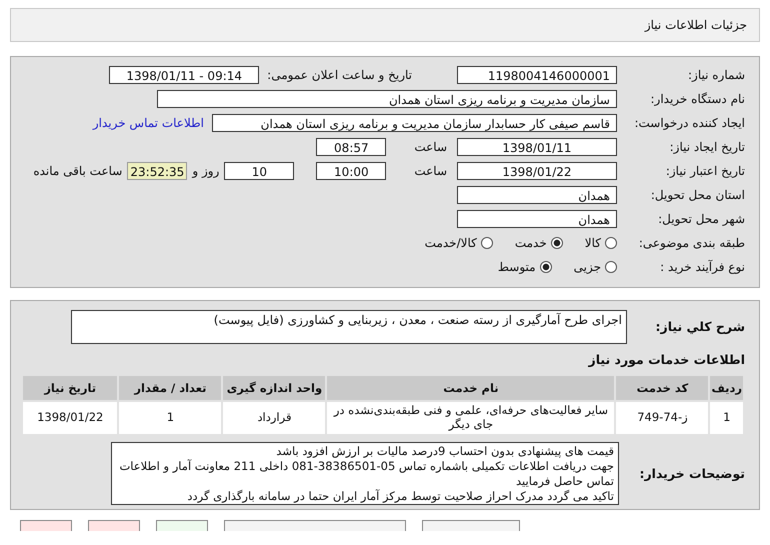 The width and height of the screenshot is (770, 545). I want to click on column-header: کد خدمت, so click(662, 388).